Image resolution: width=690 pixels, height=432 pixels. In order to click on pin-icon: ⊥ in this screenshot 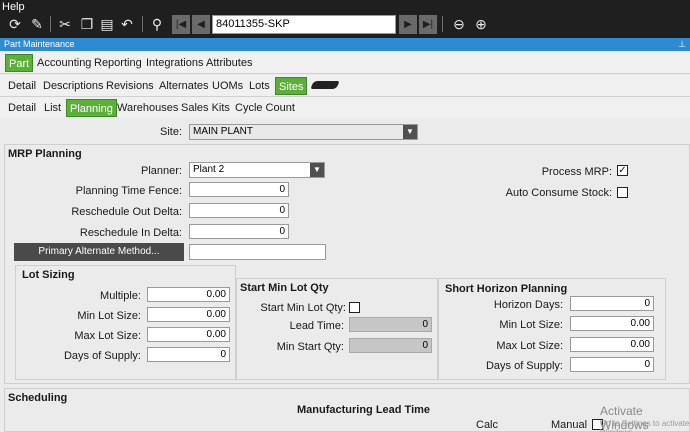, I will do `click(682, 44)`.